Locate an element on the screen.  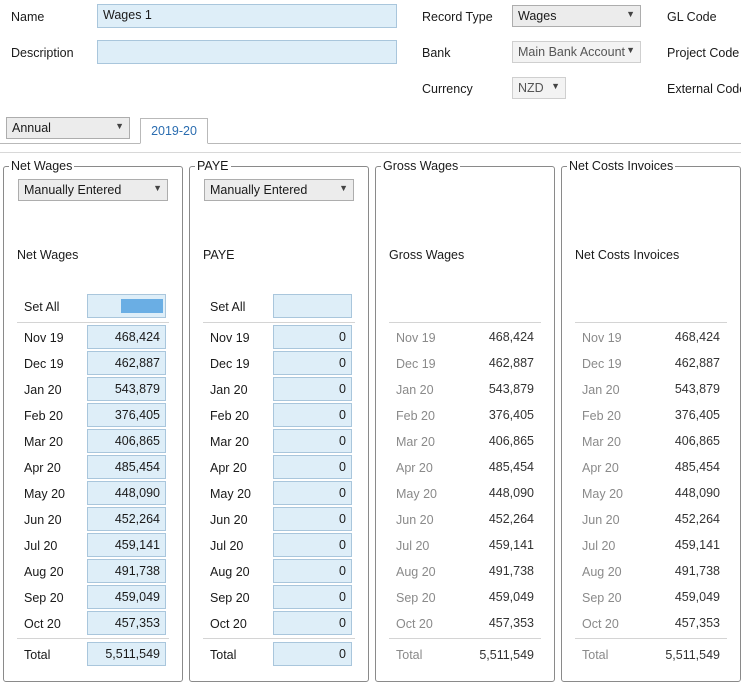
month-value-field: 376,405 is located at coordinates (126, 415).